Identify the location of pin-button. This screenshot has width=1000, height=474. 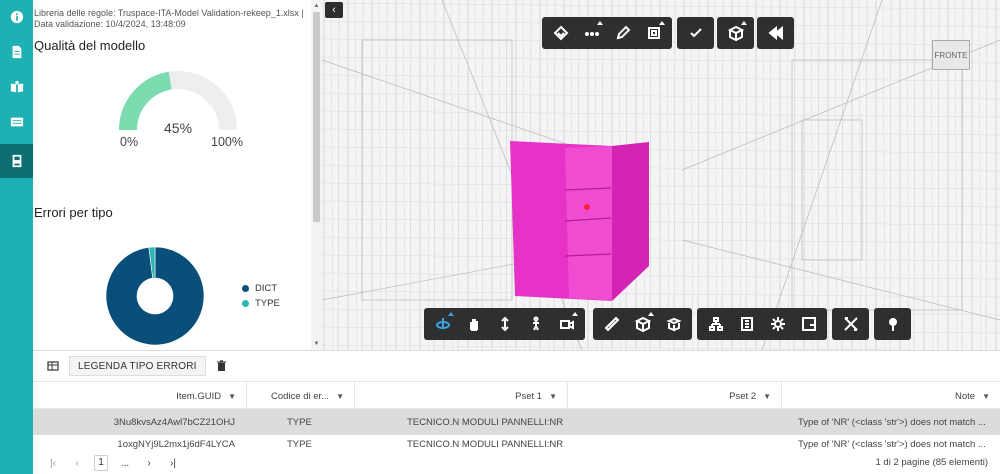
(892, 324).